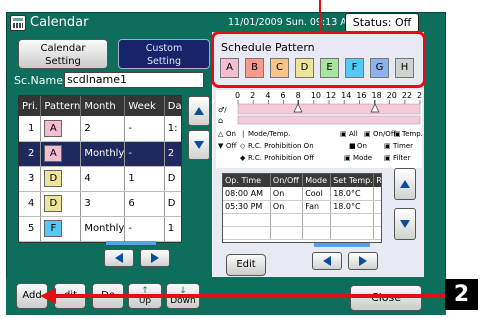 Image resolution: width=488 pixels, height=319 pixels. I want to click on edit-operation-button: Edit, so click(246, 265).